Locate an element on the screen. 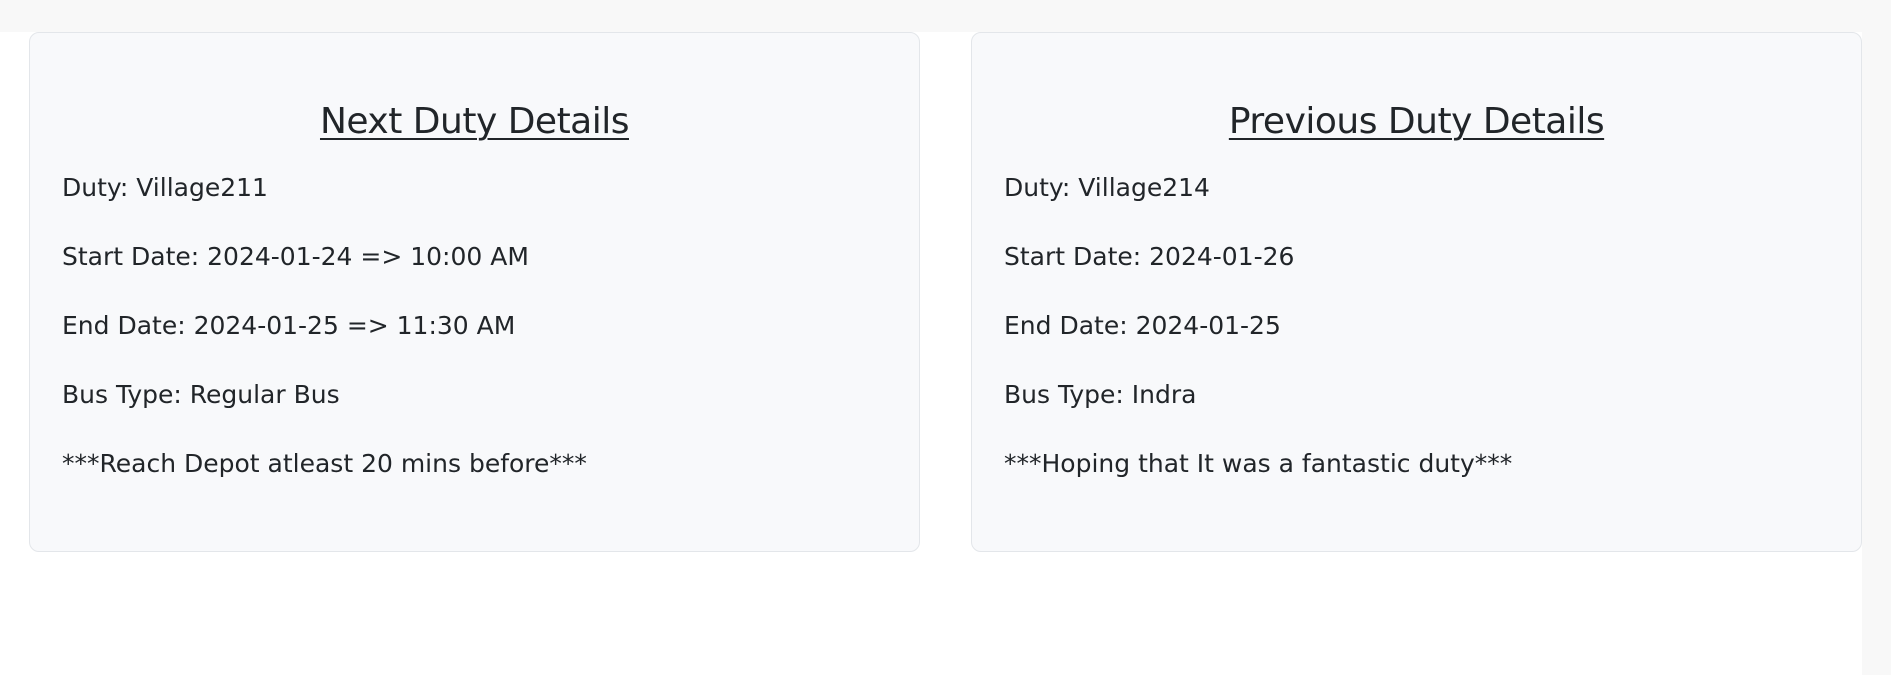 The width and height of the screenshot is (1891, 675). previous-duty-bus-type: Bus Type: Indra is located at coordinates (1100, 394).